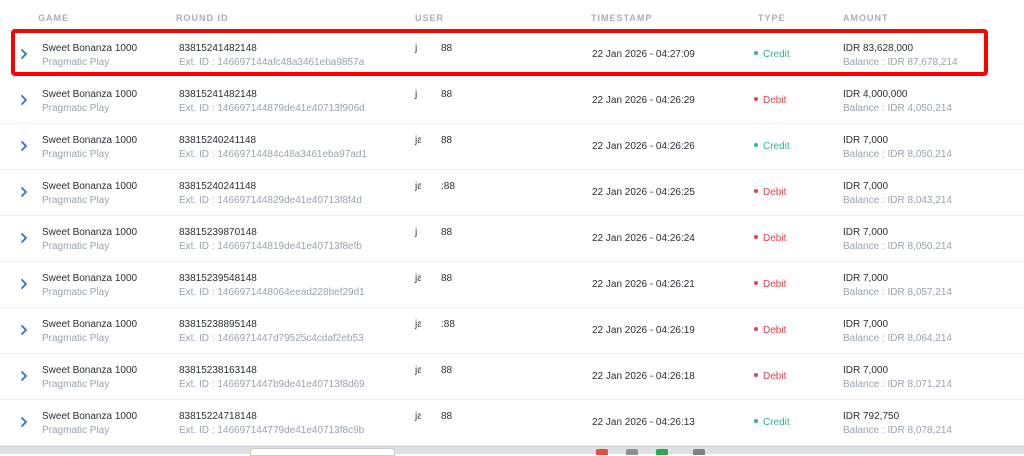  What do you see at coordinates (273, 154) in the screenshot?
I see `external-id: Ext. ID : 14669714484c48a3461eba97ad1` at bounding box center [273, 154].